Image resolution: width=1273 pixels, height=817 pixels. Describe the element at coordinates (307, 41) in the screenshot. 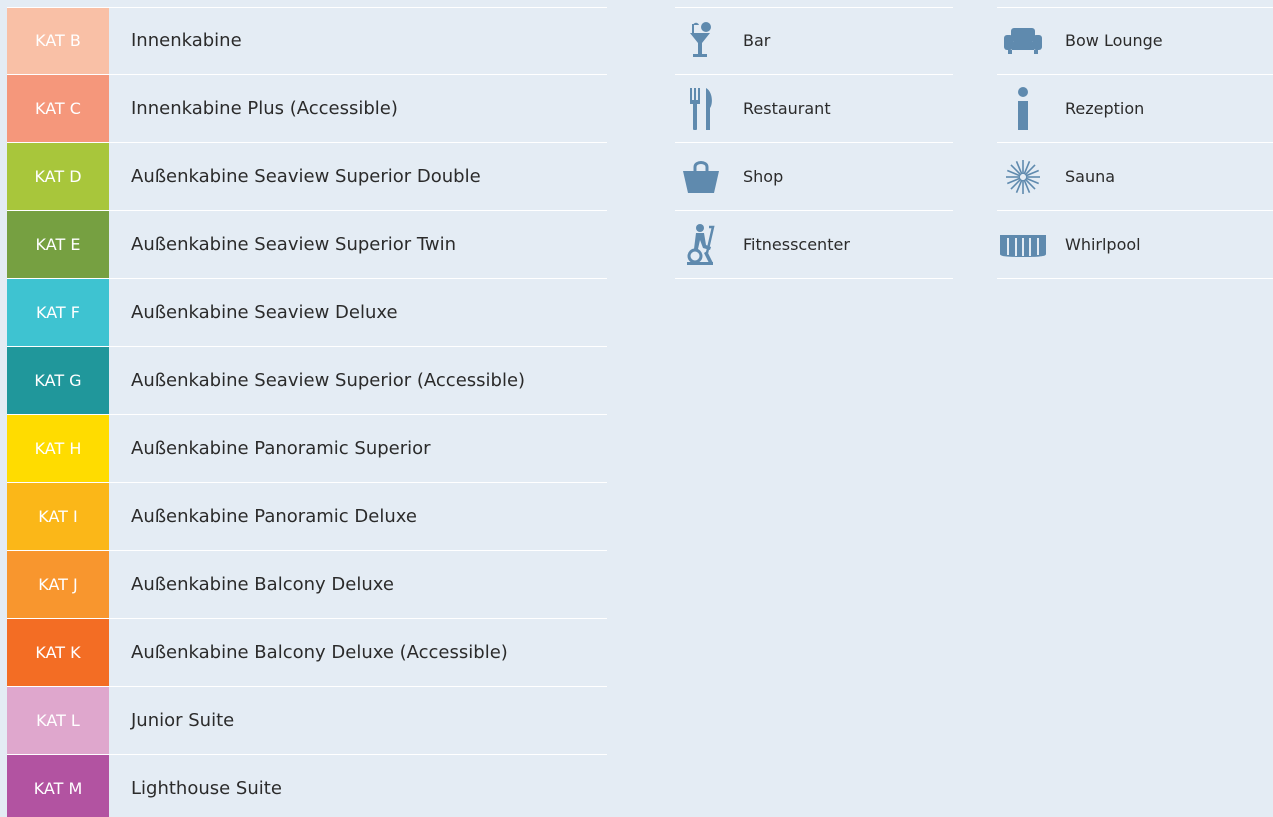

I see `category-row-kat-b: KAT B Innenkabine` at that location.